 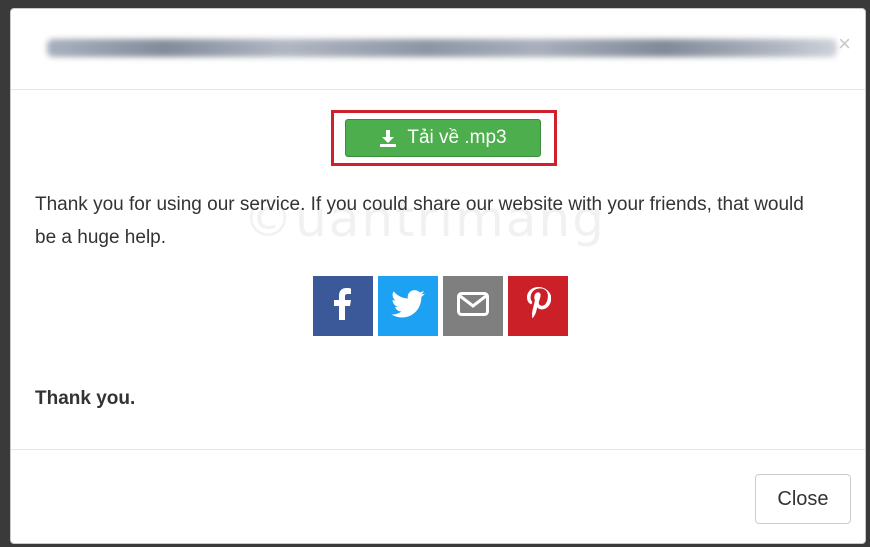 What do you see at coordinates (440, 306) in the screenshot?
I see `share-buttons` at bounding box center [440, 306].